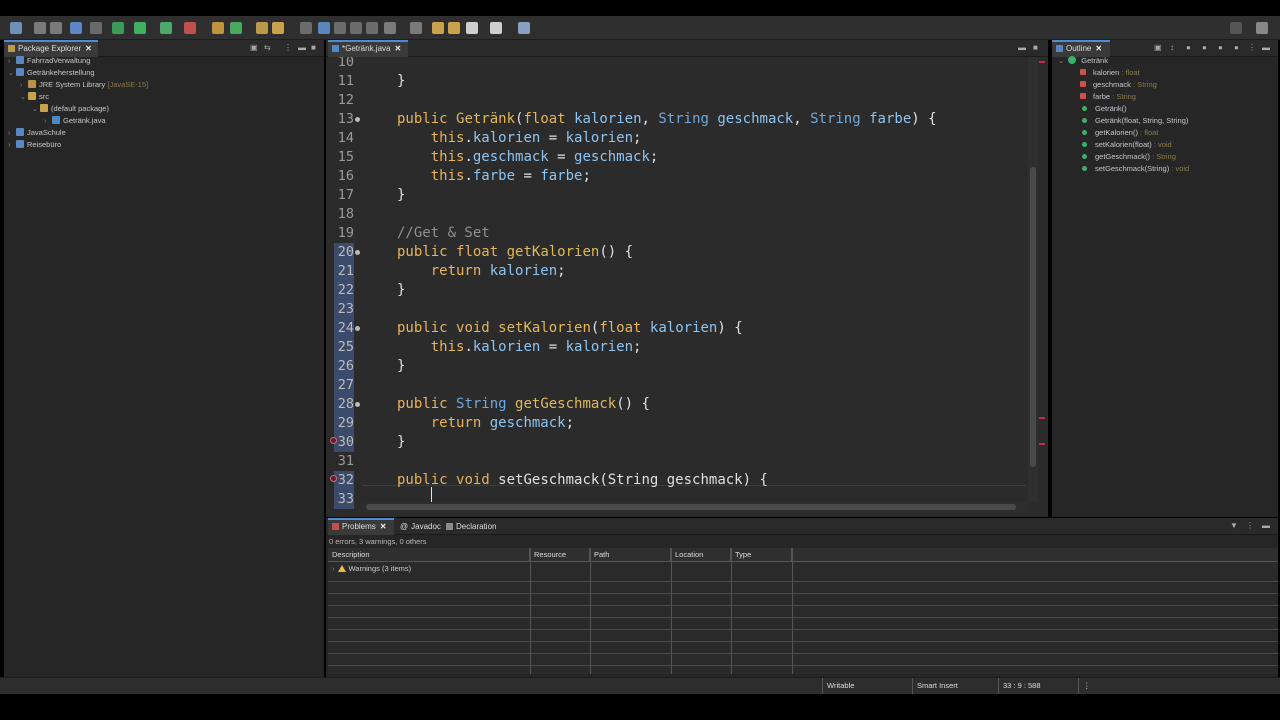  What do you see at coordinates (1110, 73) in the screenshot?
I see `outline-field: kalorien : float` at bounding box center [1110, 73].